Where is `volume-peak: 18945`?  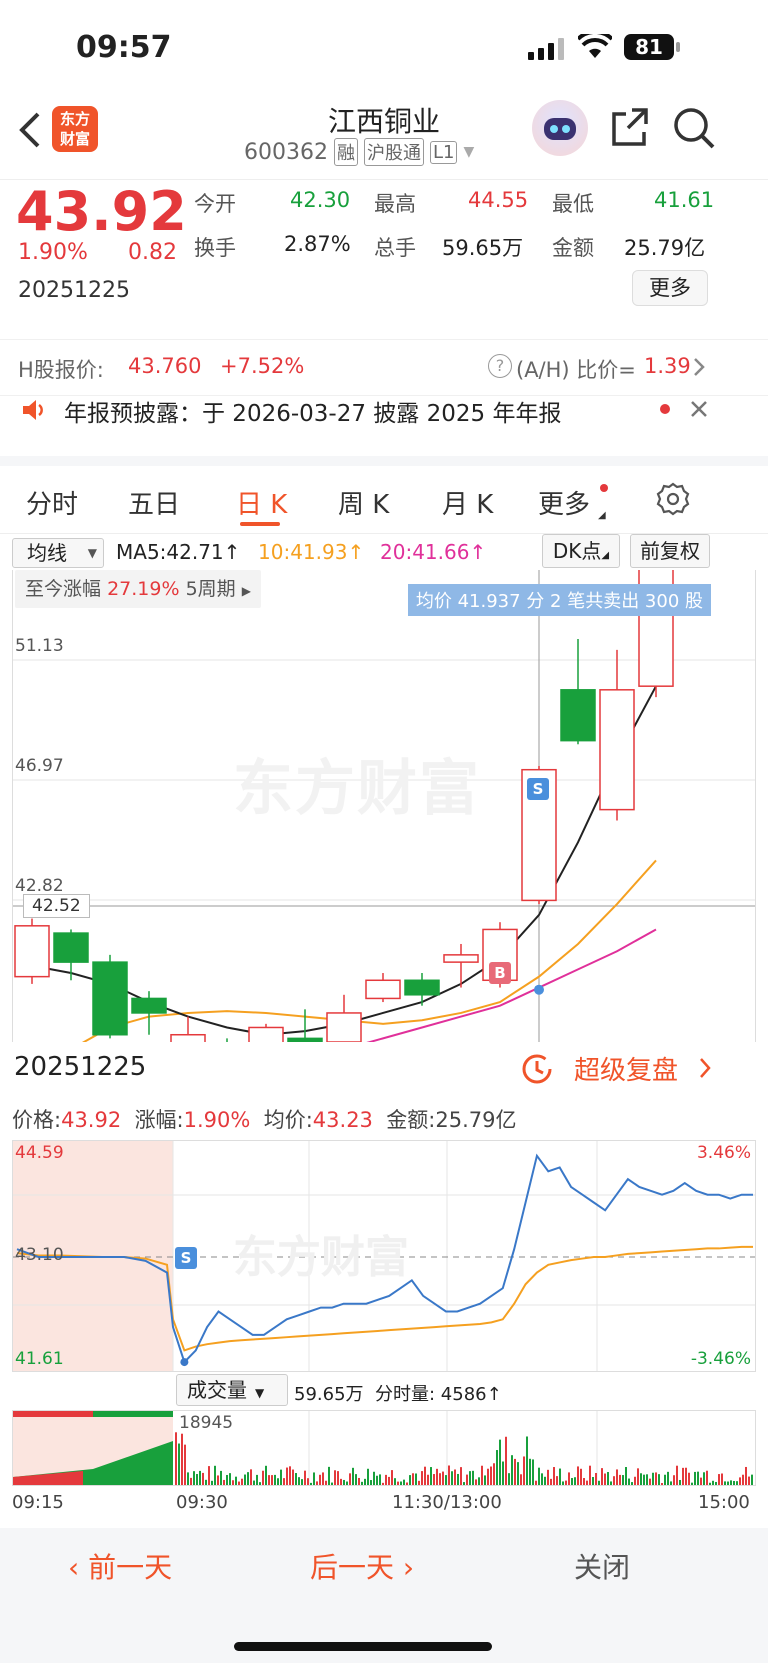
volume-peak: 18945 is located at coordinates (206, 1423).